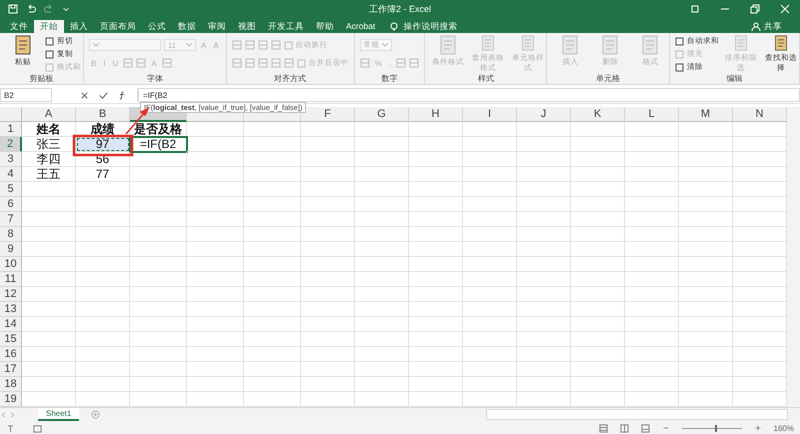 This screenshot has width=800, height=434. Describe the element at coordinates (598, 114) in the screenshot. I see `column-header: K` at that location.